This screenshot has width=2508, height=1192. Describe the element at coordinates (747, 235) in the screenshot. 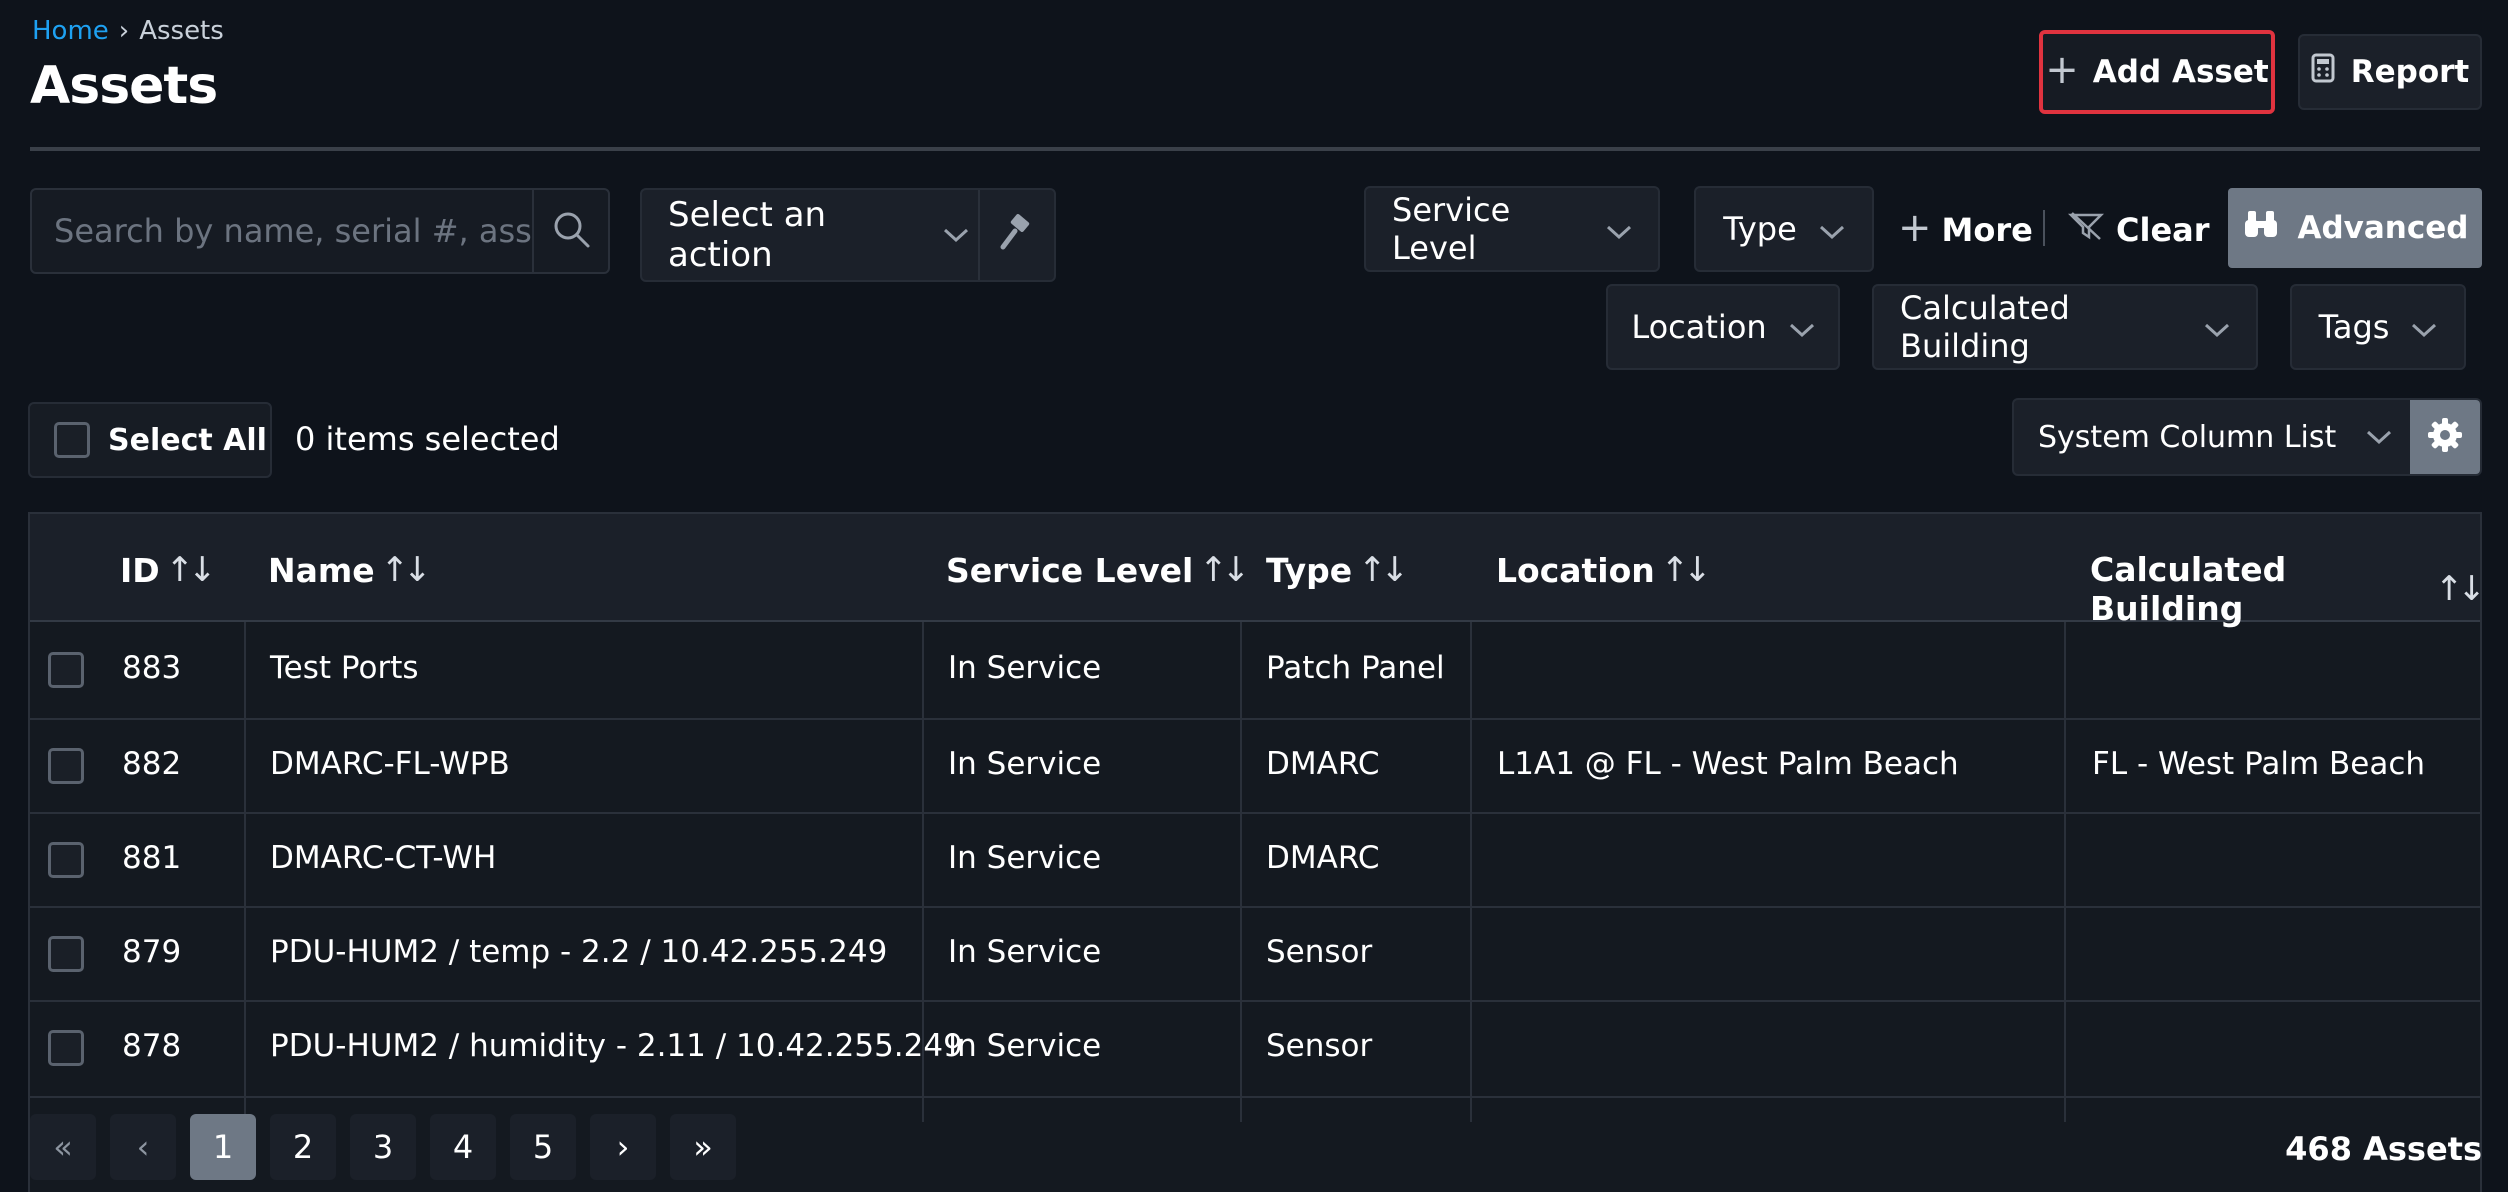

I see `action-select-value: Select an action` at that location.